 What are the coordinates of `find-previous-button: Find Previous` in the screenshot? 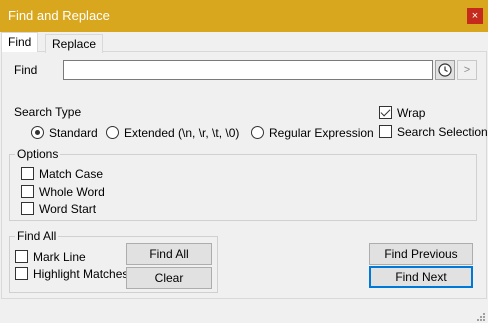 It's located at (421, 254).